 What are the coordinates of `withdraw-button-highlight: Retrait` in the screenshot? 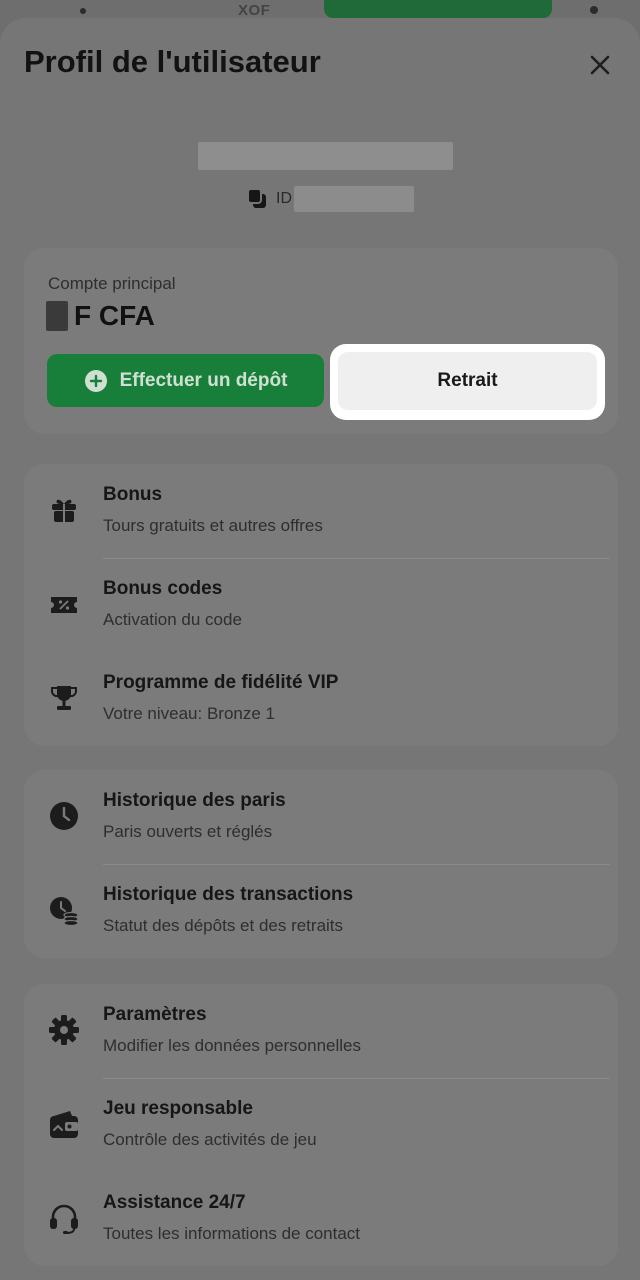 It's located at (467, 382).